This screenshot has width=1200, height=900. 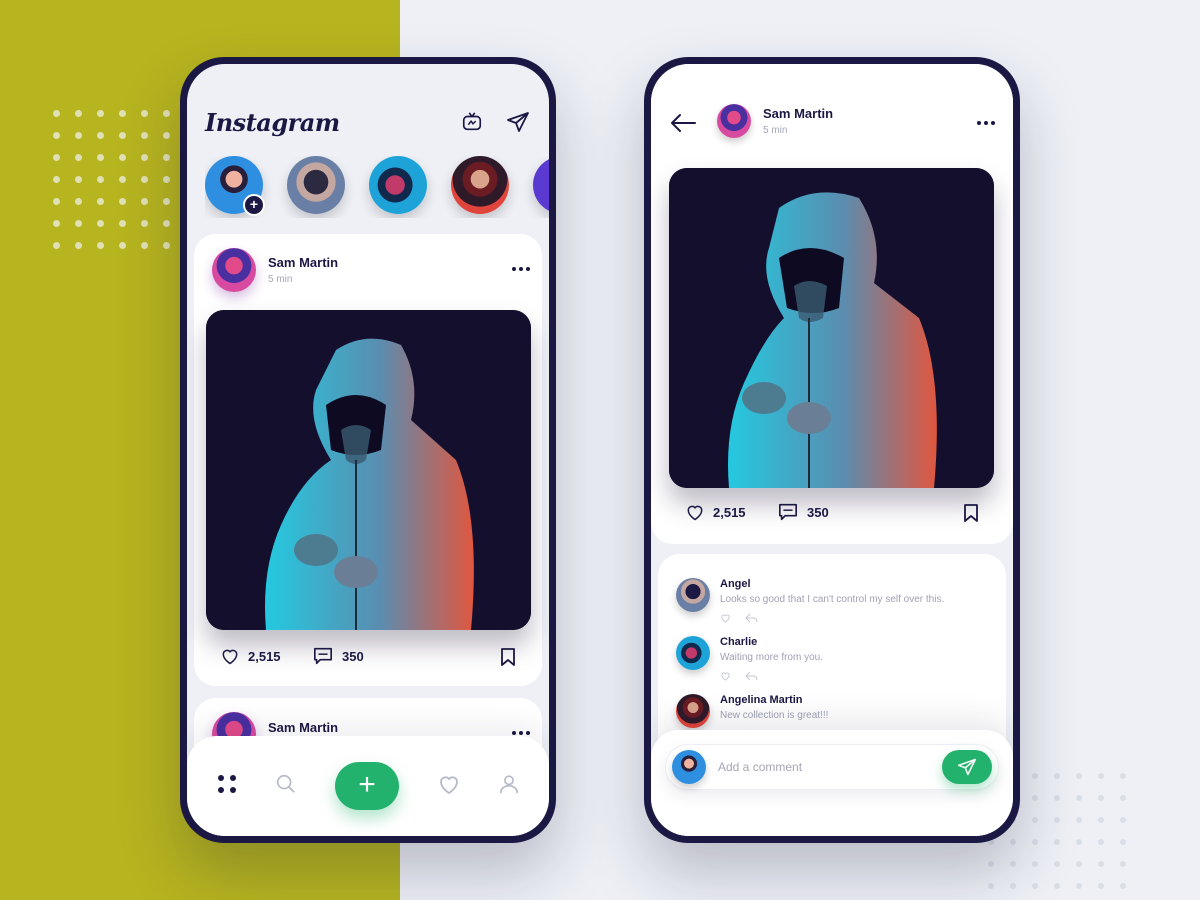 What do you see at coordinates (774, 700) in the screenshot?
I see `commenter-name: Angelina Martin` at bounding box center [774, 700].